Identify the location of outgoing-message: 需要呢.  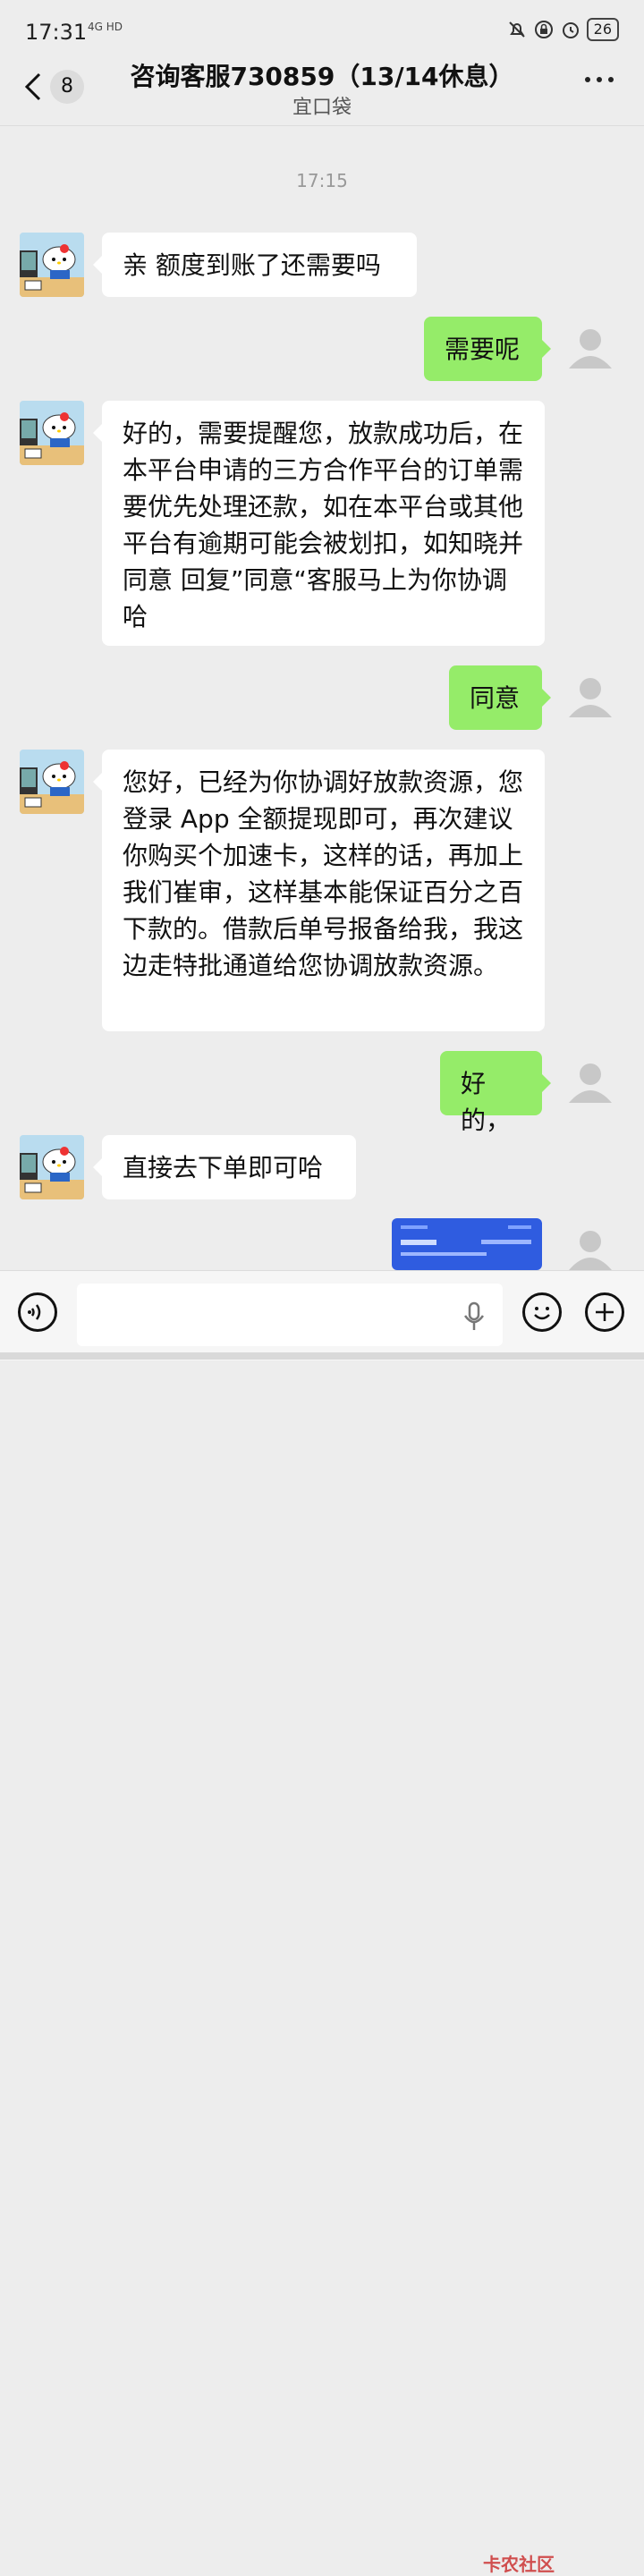
(487, 349).